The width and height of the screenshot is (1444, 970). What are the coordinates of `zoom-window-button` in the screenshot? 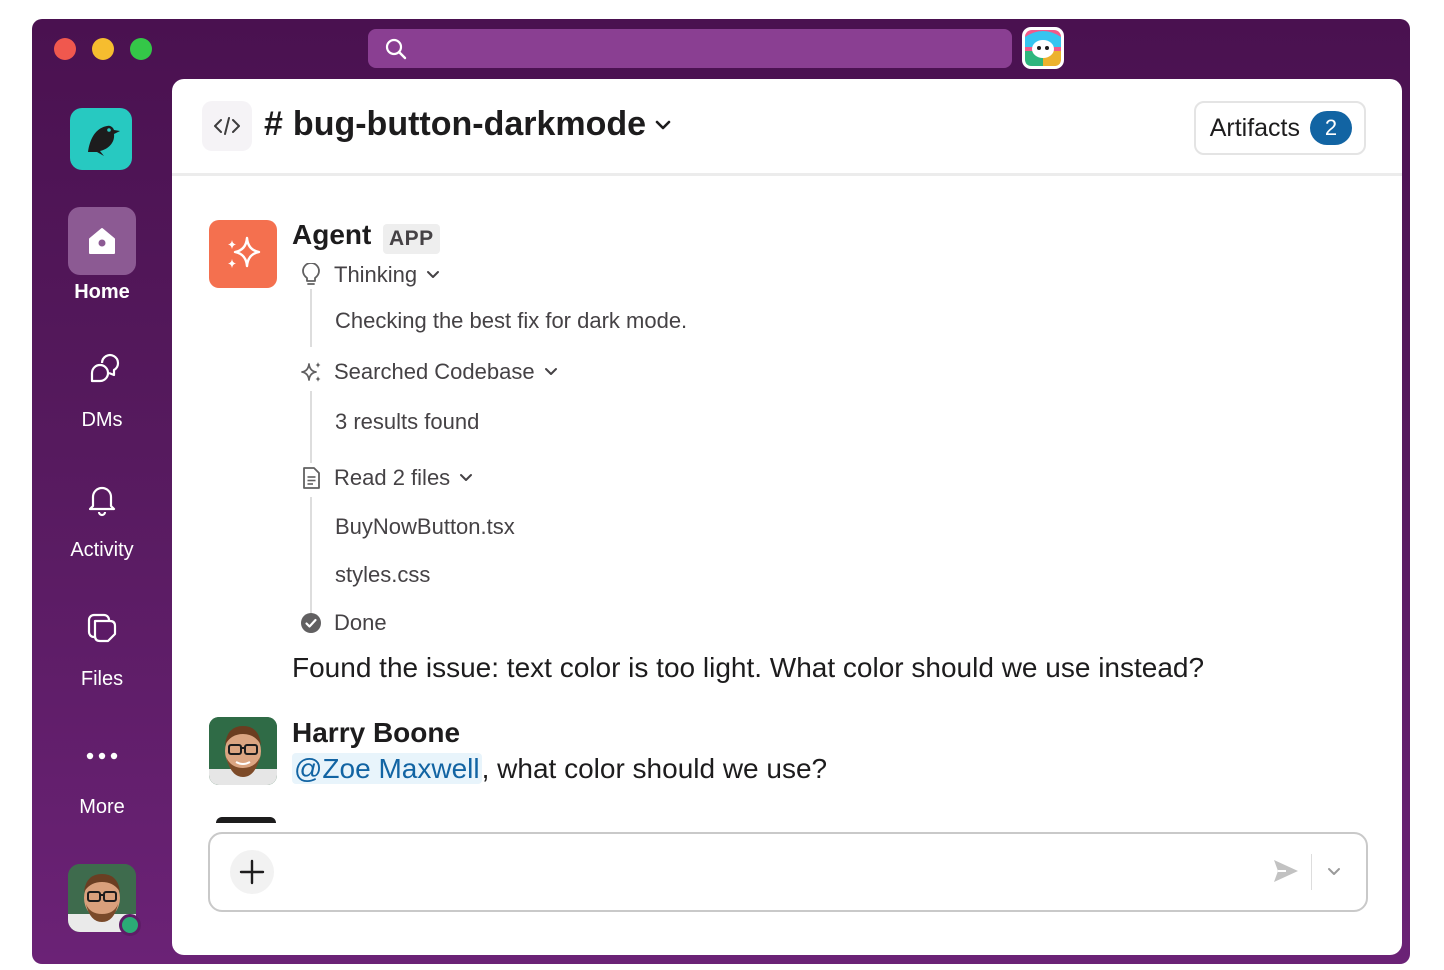 It's located at (141, 49).